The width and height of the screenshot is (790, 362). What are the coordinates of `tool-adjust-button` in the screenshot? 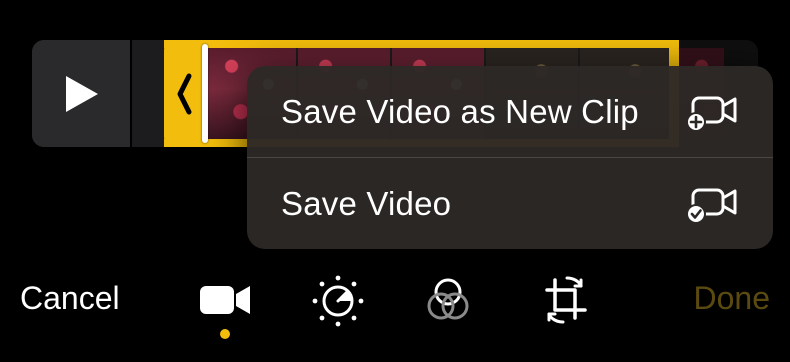 It's located at (338, 300).